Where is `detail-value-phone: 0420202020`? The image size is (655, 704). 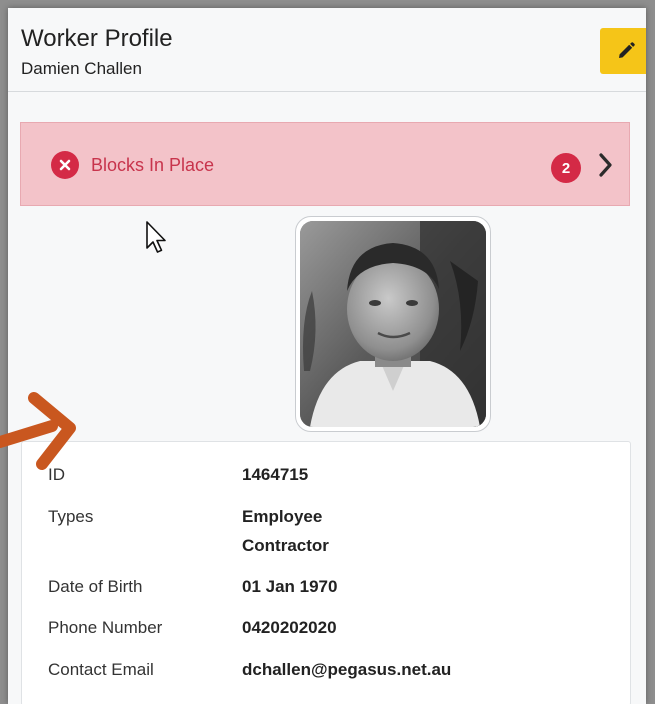 detail-value-phone: 0420202020 is located at coordinates (289, 627).